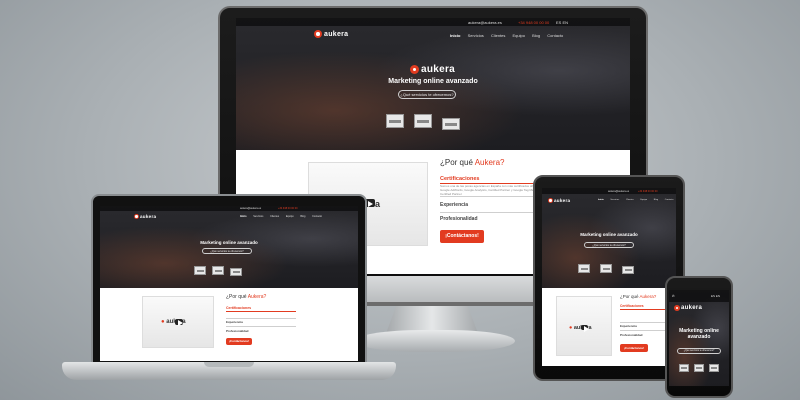 Image resolution: width=800 pixels, height=400 pixels. I want to click on top-contact-bar: aukera@aukera.es +34 948 00 00 00, so click(229, 208).